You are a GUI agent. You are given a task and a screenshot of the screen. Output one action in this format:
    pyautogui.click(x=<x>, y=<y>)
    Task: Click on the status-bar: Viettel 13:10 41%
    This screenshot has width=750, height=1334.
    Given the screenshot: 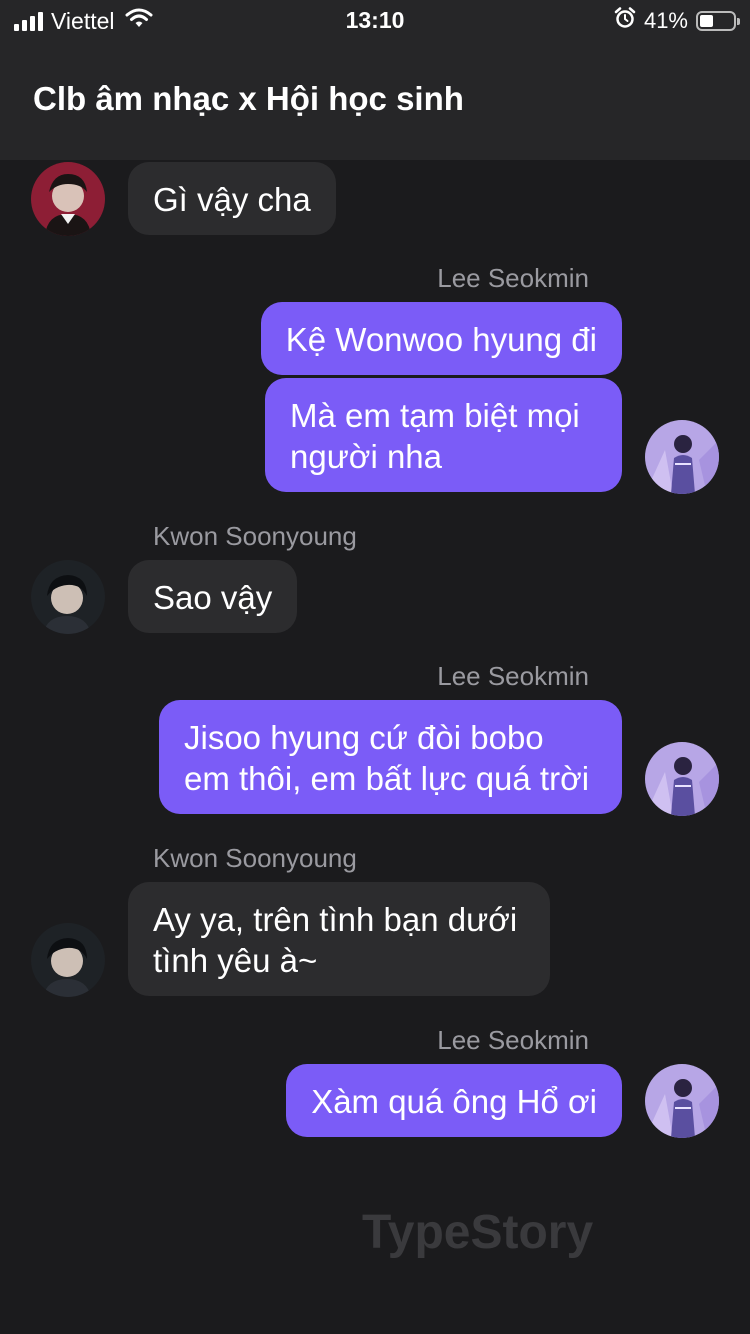 What is the action you would take?
    pyautogui.click(x=375, y=21)
    